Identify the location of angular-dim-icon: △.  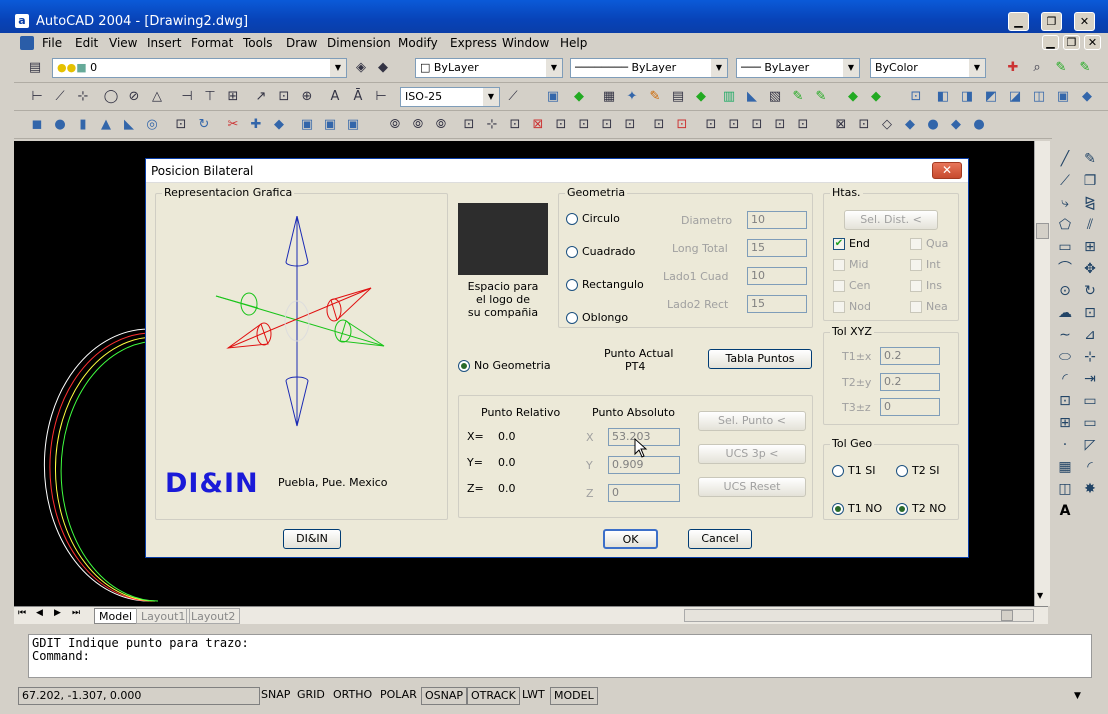
(157, 97).